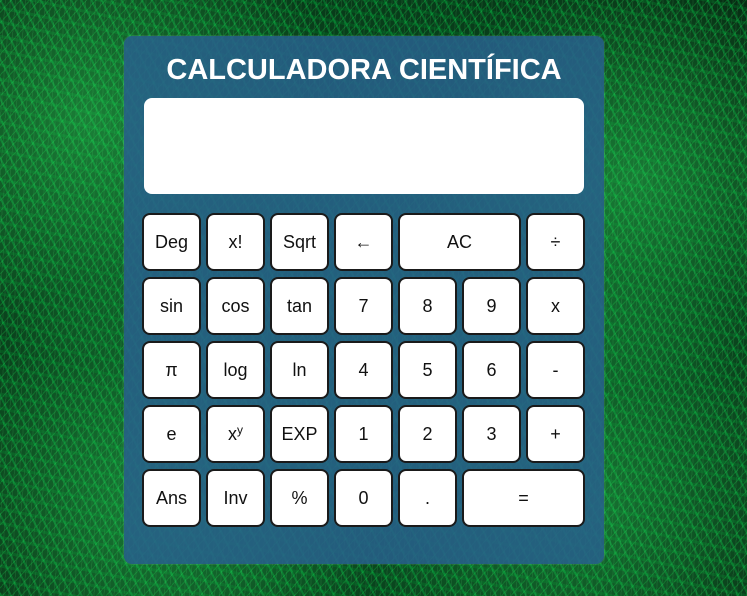 The width and height of the screenshot is (747, 596). What do you see at coordinates (363, 498) in the screenshot?
I see `digit-0-button: 0` at bounding box center [363, 498].